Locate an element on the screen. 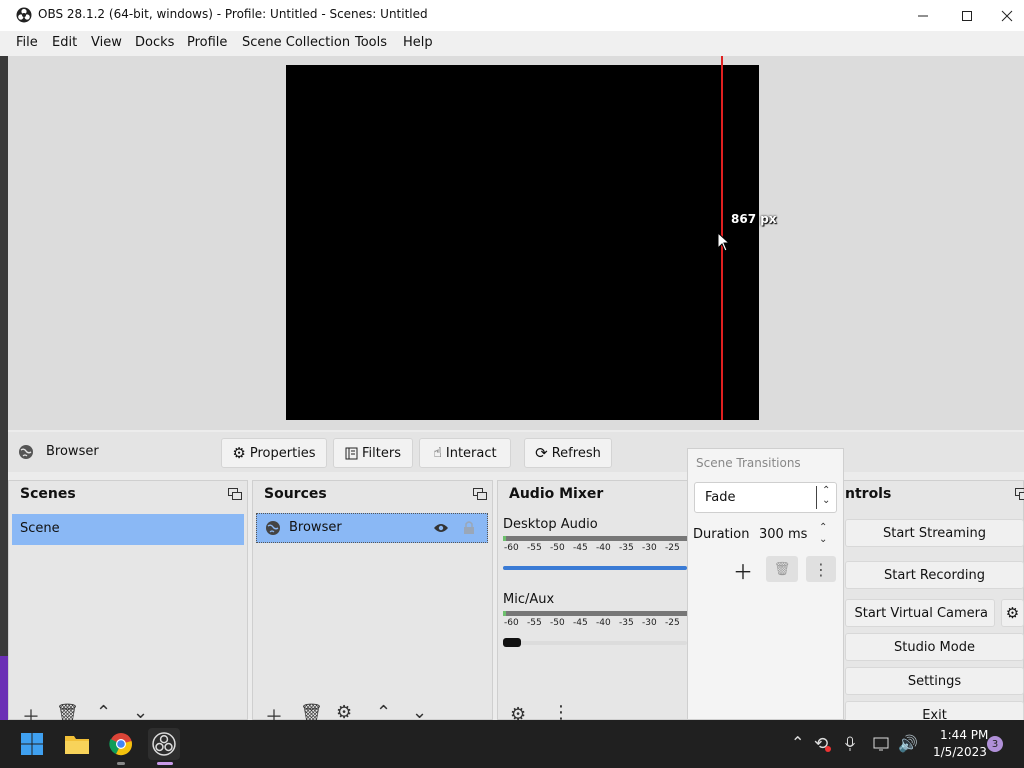  source-list-item: Browser is located at coordinates (372, 528).